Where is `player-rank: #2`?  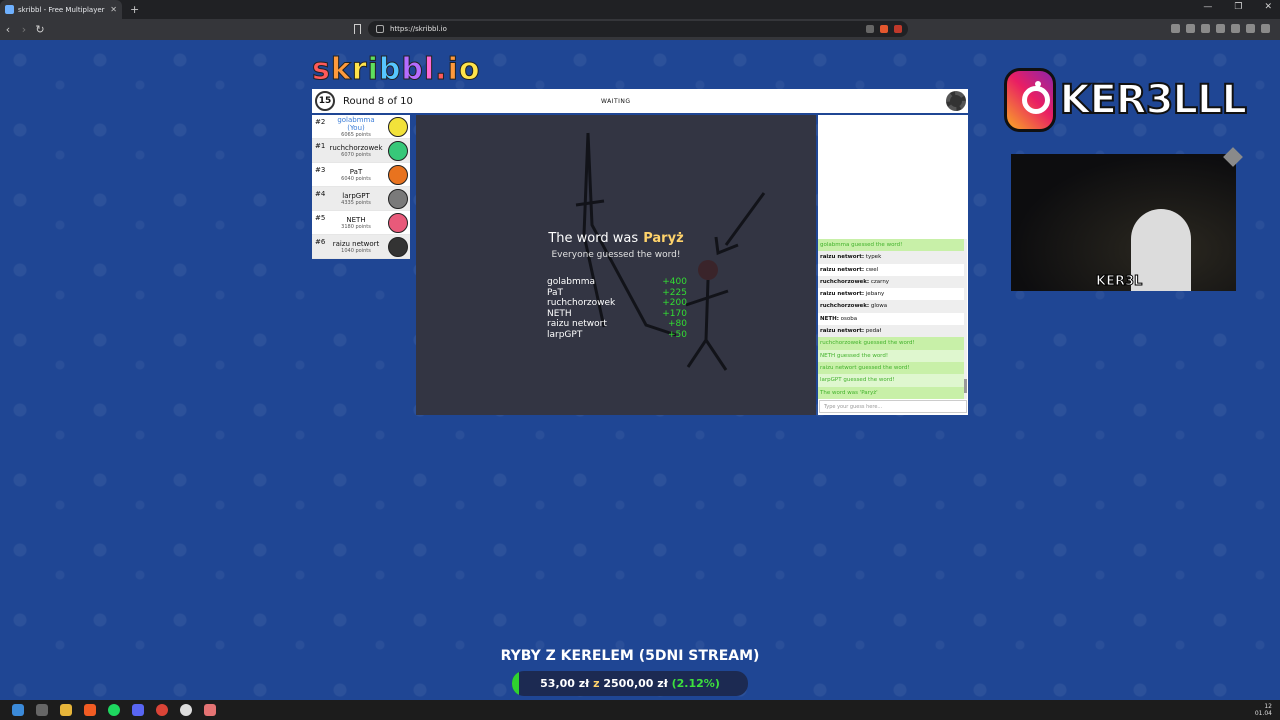 player-rank: #2 is located at coordinates (320, 122).